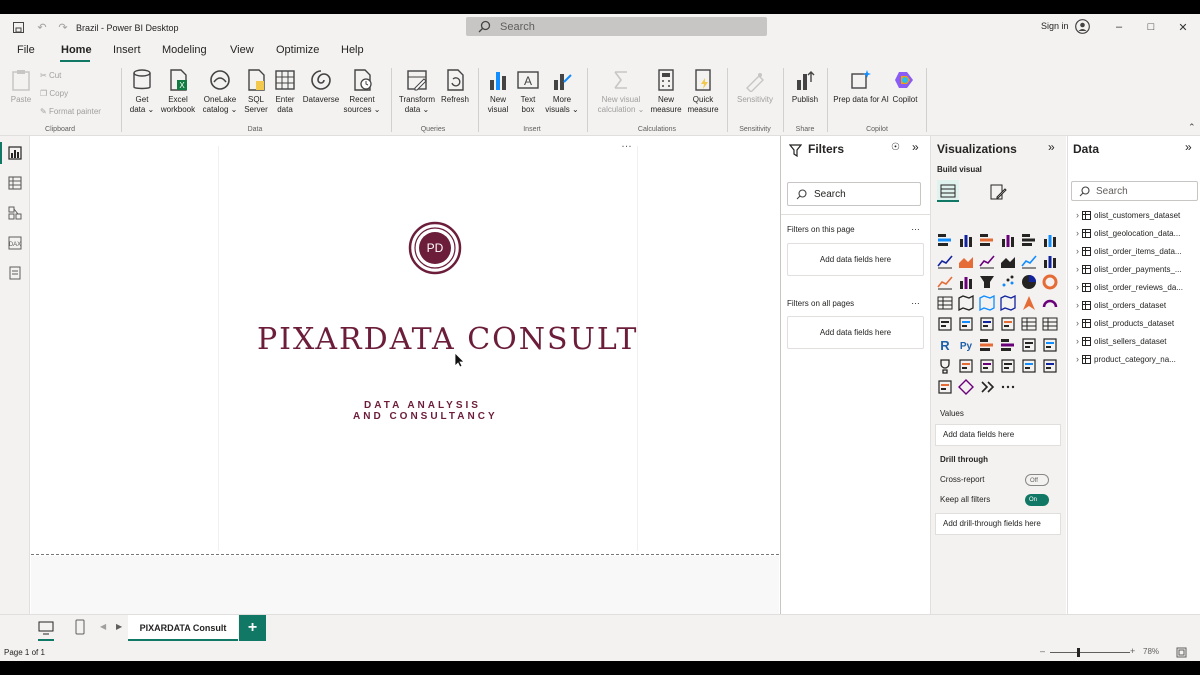 The width and height of the screenshot is (1200, 675). Describe the element at coordinates (987, 387) in the screenshot. I see `visual-type-chevron-icon` at that location.